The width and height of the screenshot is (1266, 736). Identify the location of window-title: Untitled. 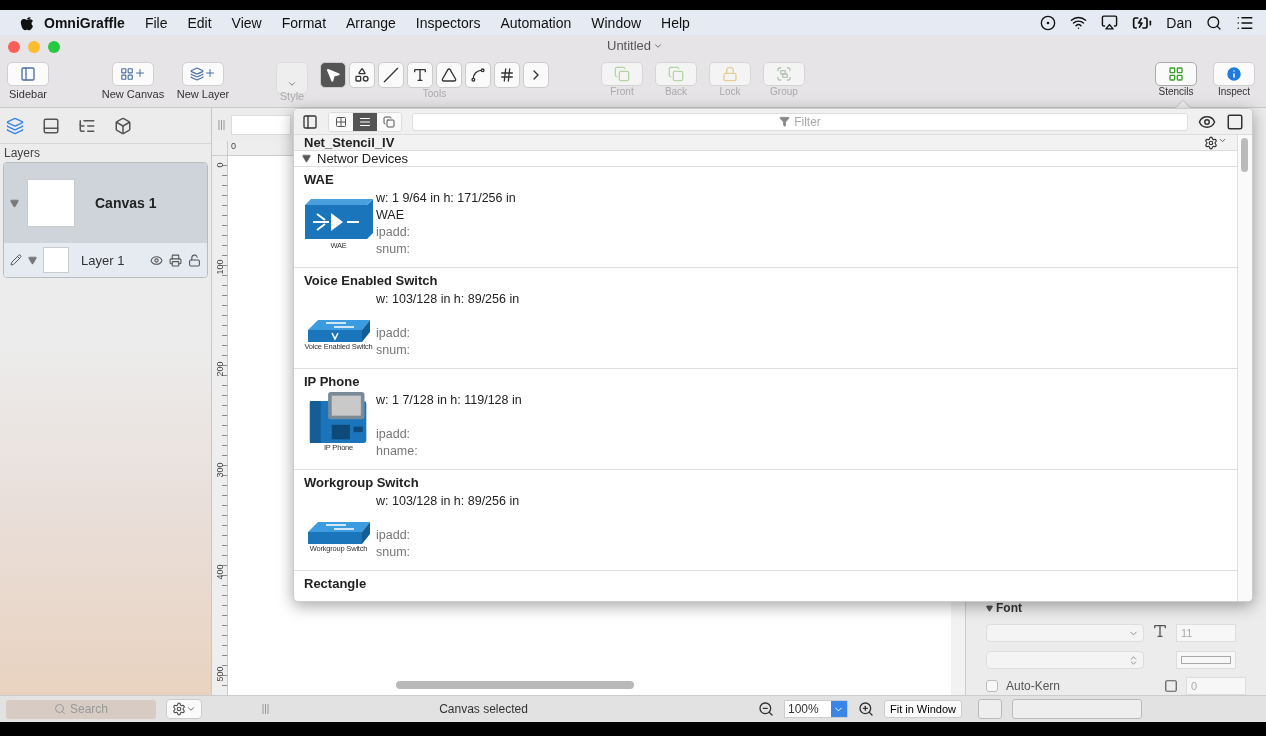
(629, 45).